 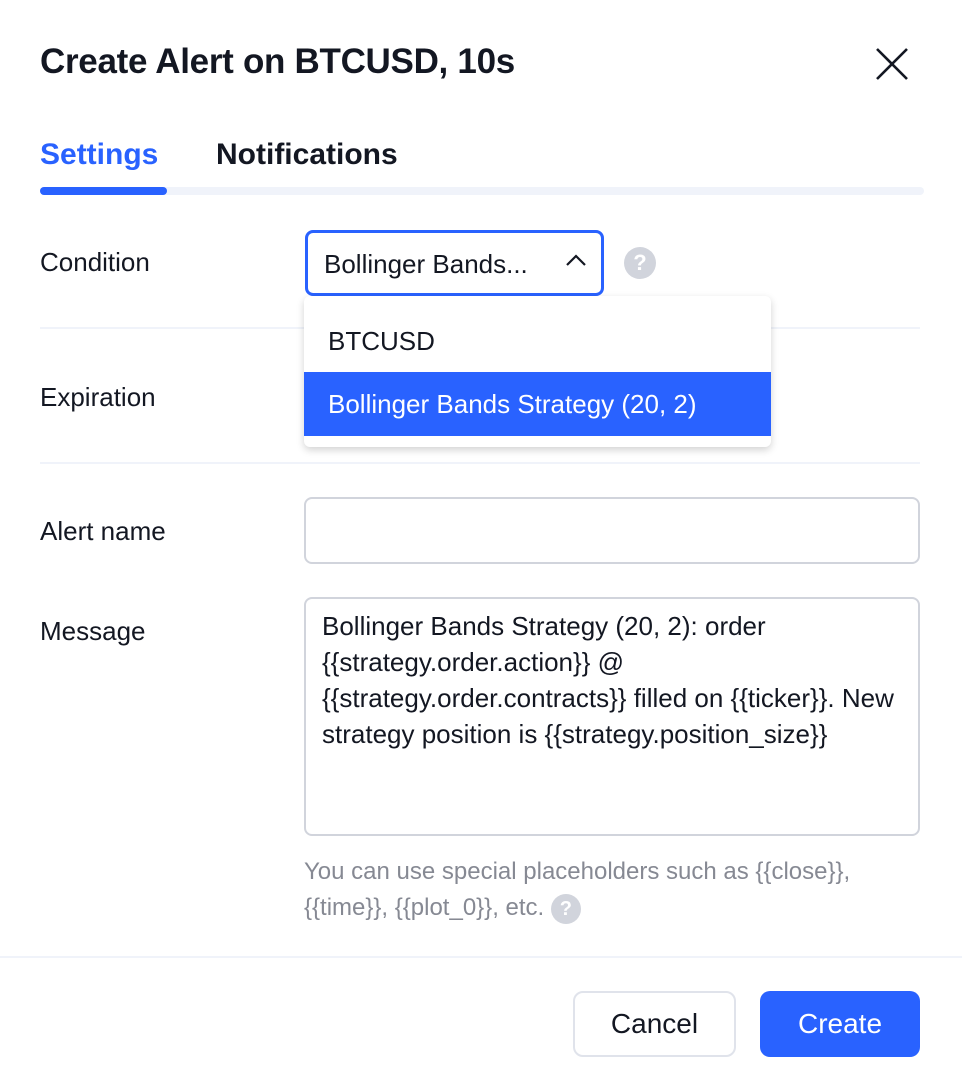 I want to click on condition-label: Condition, so click(x=95, y=262).